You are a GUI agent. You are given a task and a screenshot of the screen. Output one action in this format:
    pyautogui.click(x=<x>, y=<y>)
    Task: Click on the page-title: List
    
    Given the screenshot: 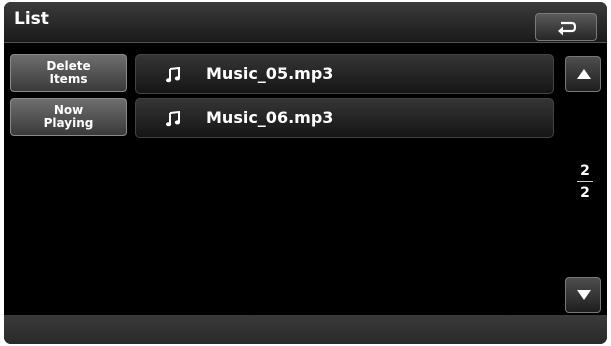 What is the action you would take?
    pyautogui.click(x=31, y=19)
    